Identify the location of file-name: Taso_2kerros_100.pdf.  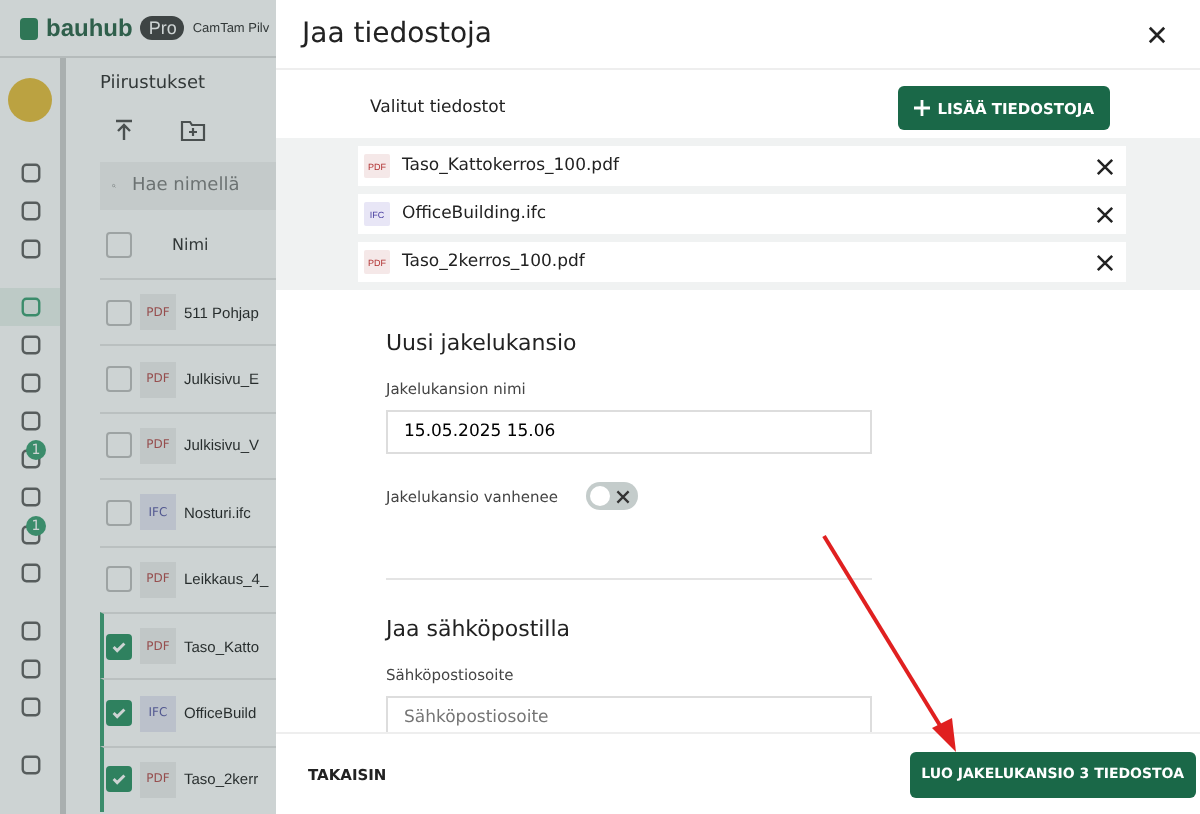
(494, 262).